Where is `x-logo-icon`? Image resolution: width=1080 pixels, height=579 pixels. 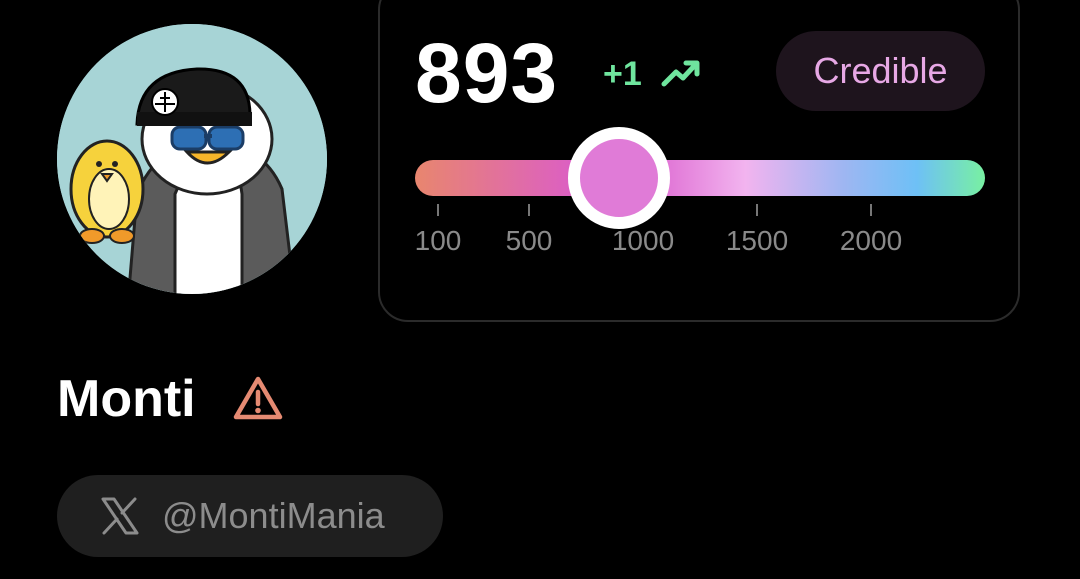
x-logo-icon is located at coordinates (120, 516).